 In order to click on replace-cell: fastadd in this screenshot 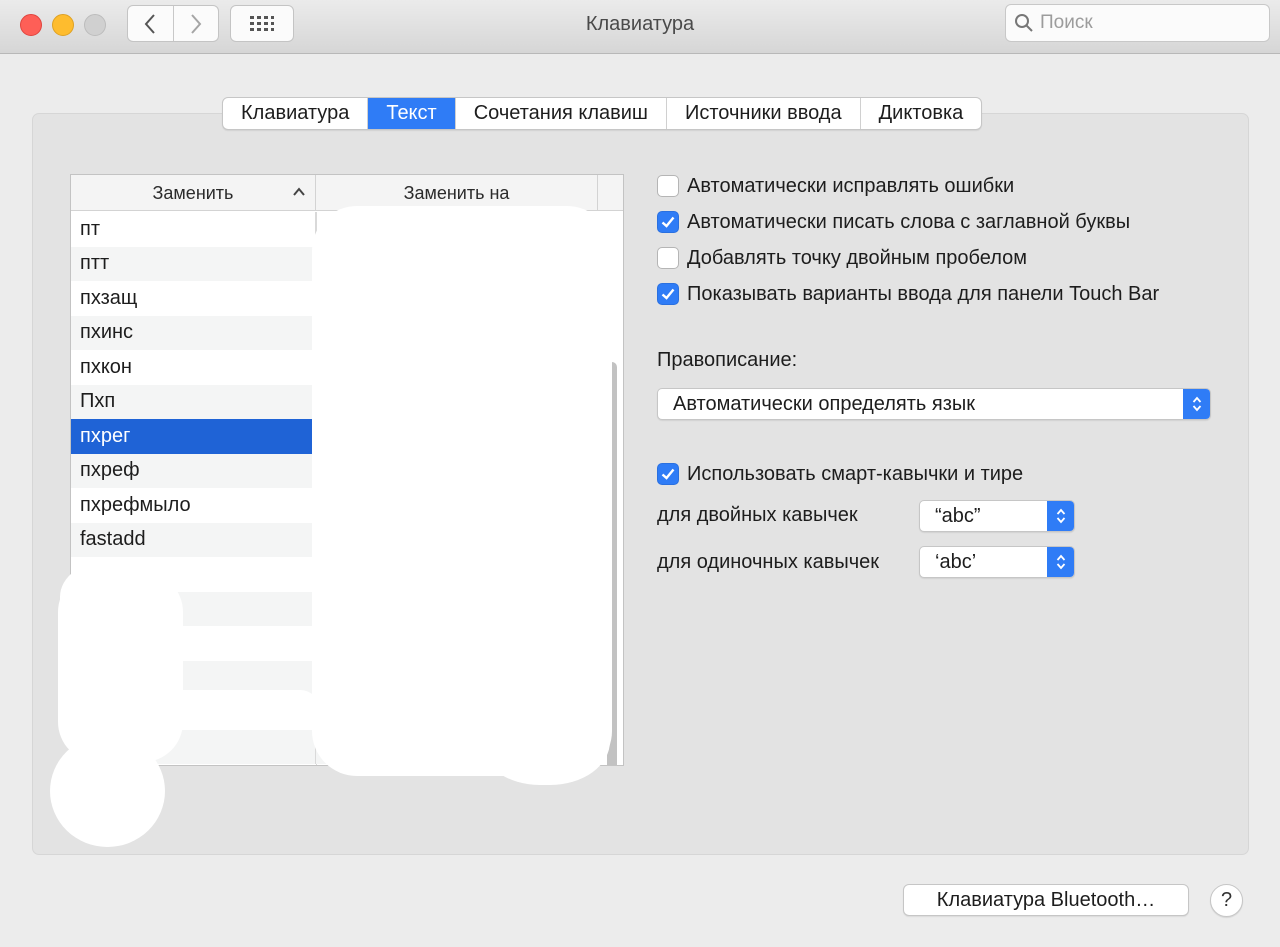, I will do `click(193, 539)`.